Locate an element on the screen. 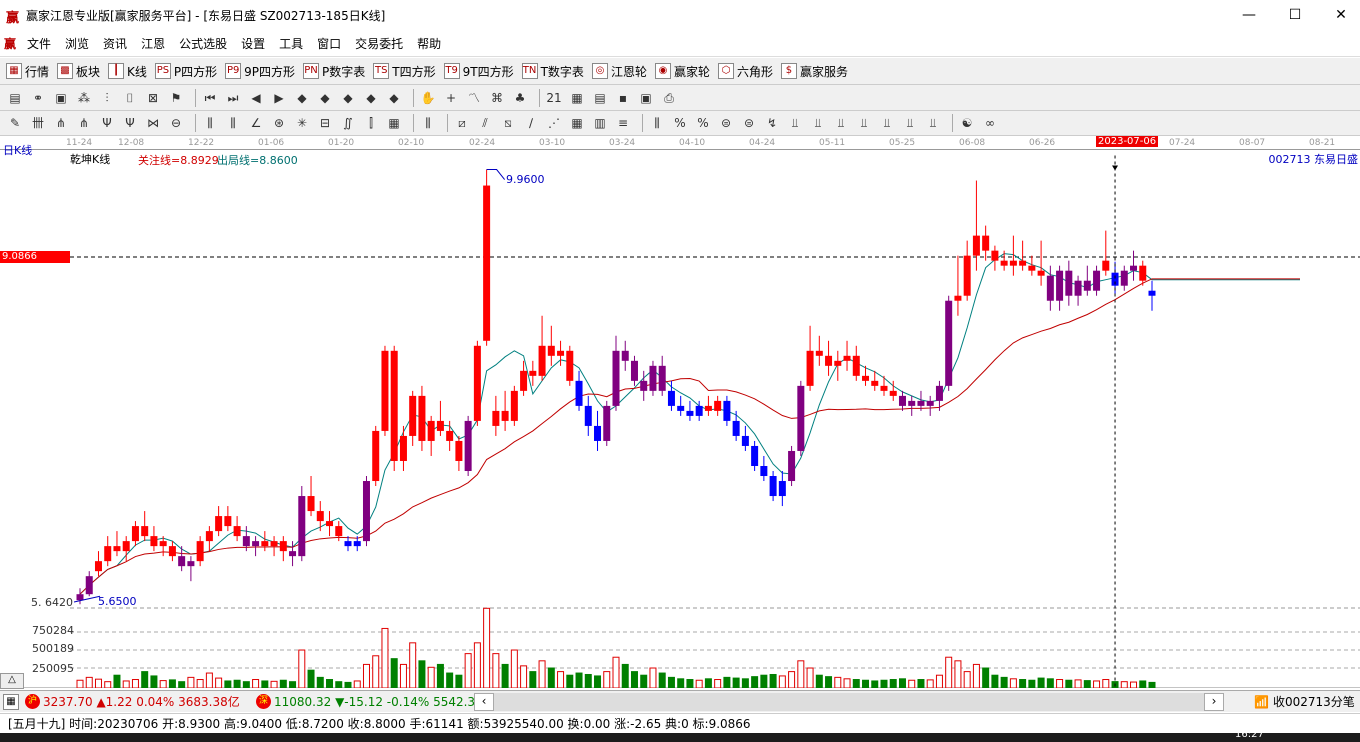  toolbar-button-1: ▩ 板块 is located at coordinates (78, 71).